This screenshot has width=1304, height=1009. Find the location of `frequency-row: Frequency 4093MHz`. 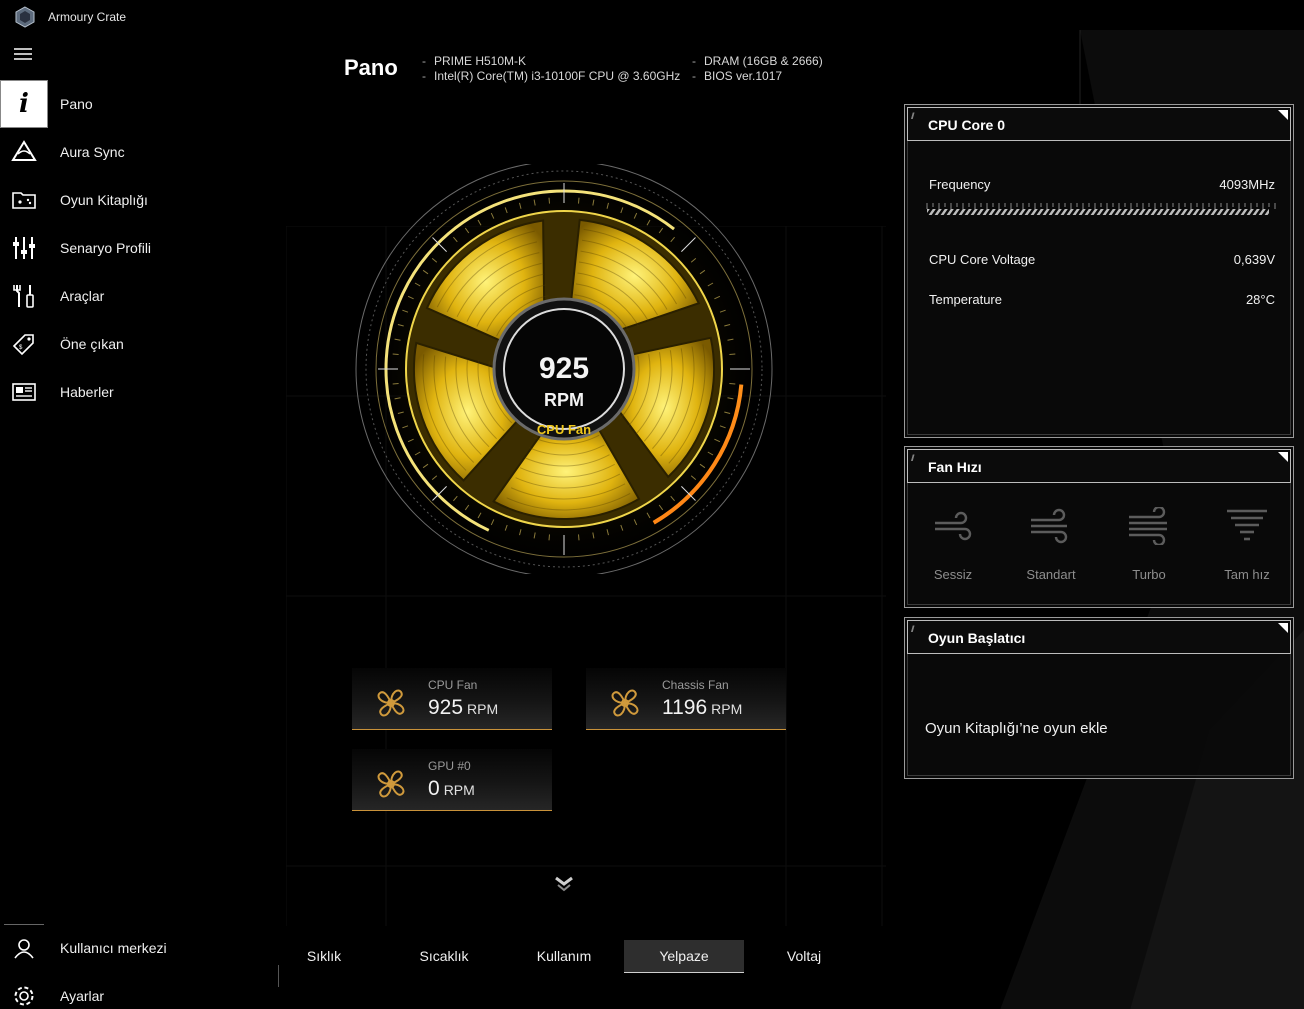

frequency-row: Frequency 4093MHz is located at coordinates (1102, 184).